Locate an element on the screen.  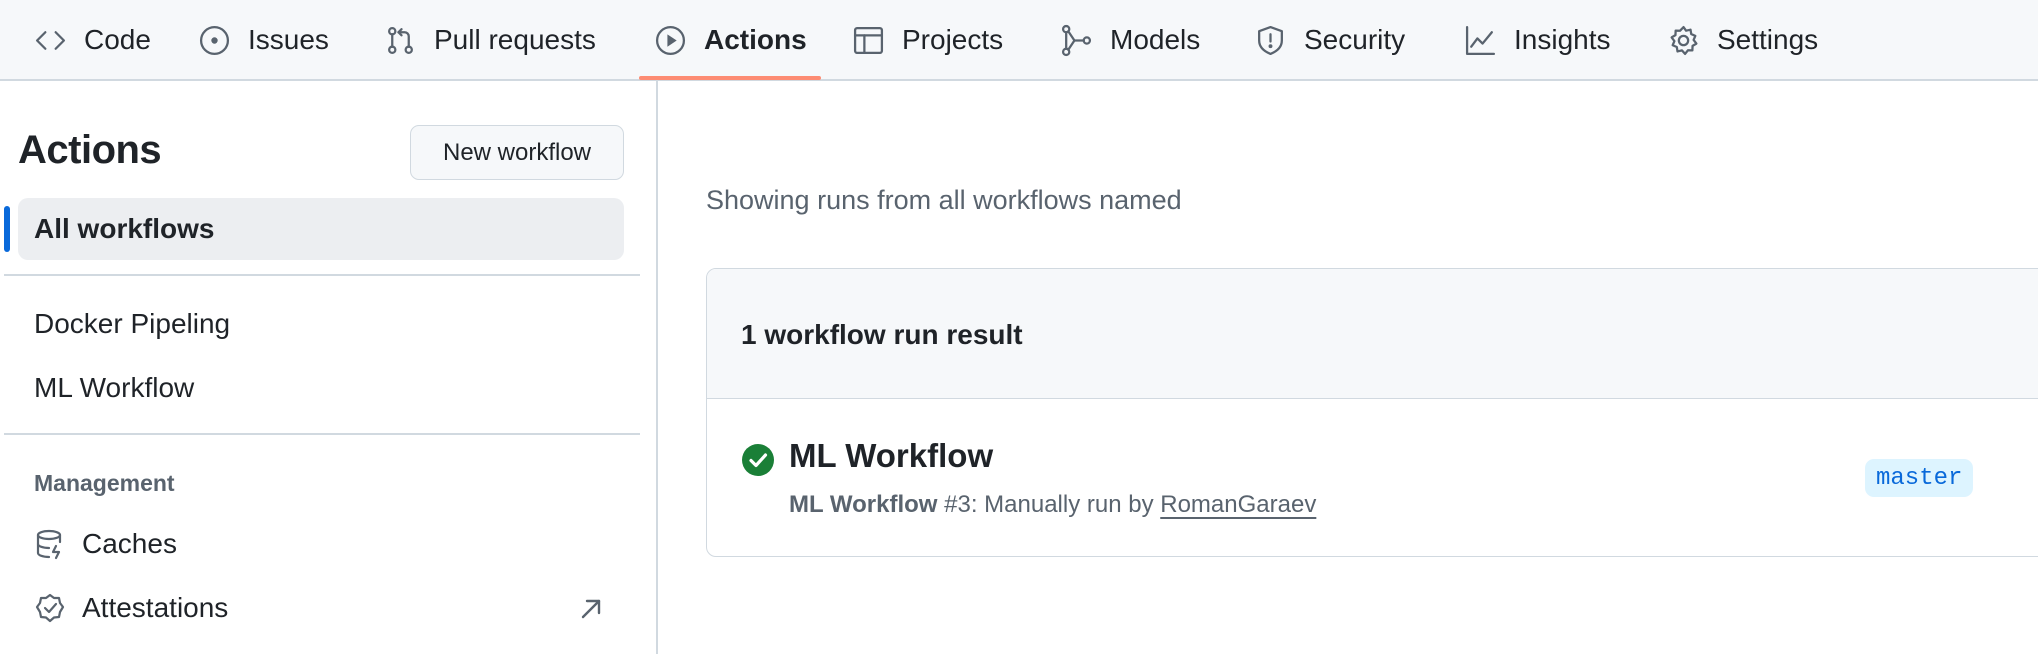
runs-filter-text: Showing runs from all workflows named is located at coordinates (944, 200).